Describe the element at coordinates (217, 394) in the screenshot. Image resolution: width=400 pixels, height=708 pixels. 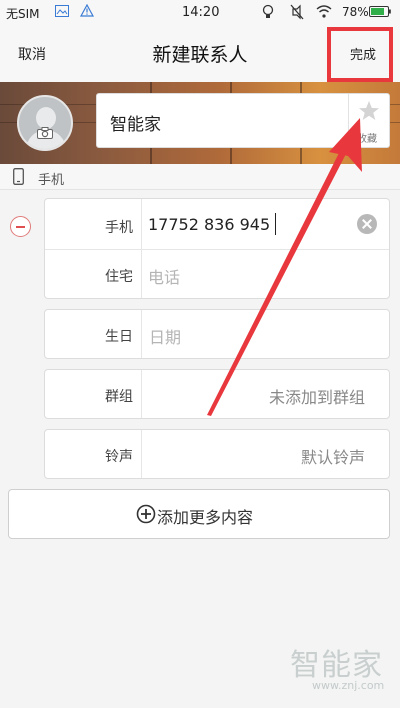
I see `group-card: 群组 未添加到群组` at that location.